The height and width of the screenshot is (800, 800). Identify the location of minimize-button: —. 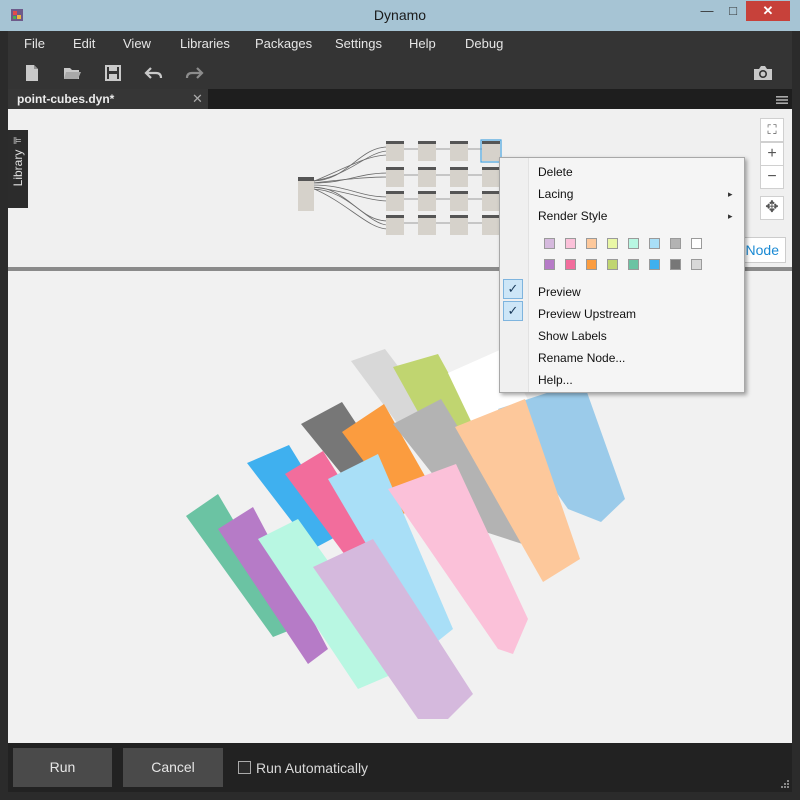
(707, 11).